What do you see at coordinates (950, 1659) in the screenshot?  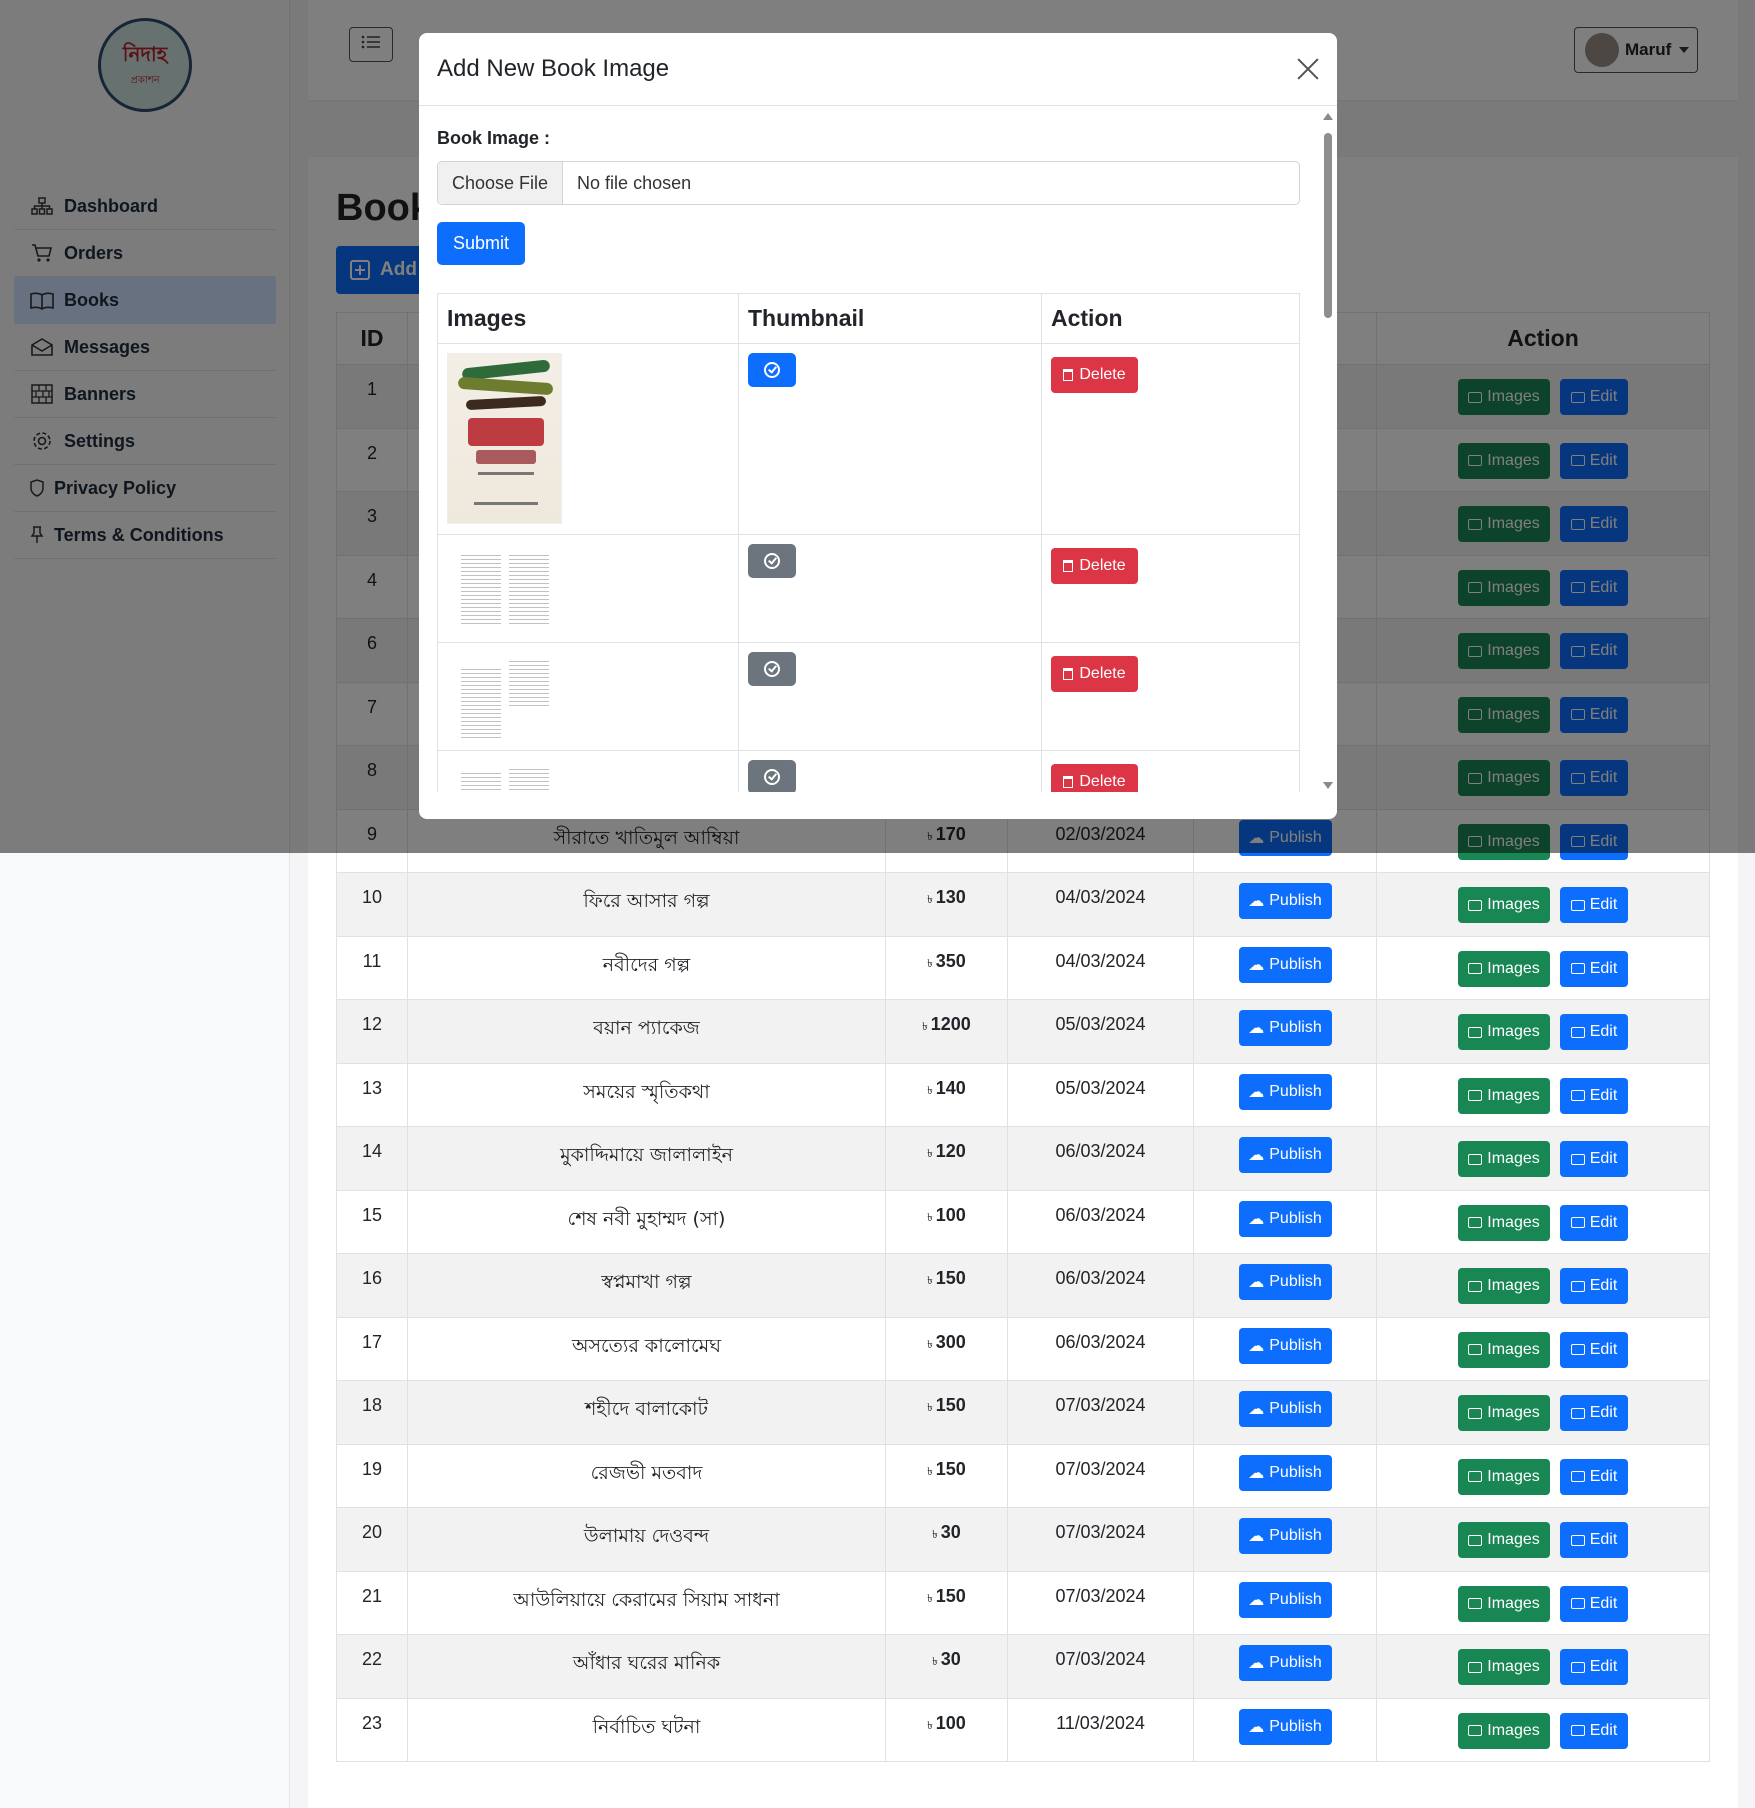 I see `price-value: 30` at bounding box center [950, 1659].